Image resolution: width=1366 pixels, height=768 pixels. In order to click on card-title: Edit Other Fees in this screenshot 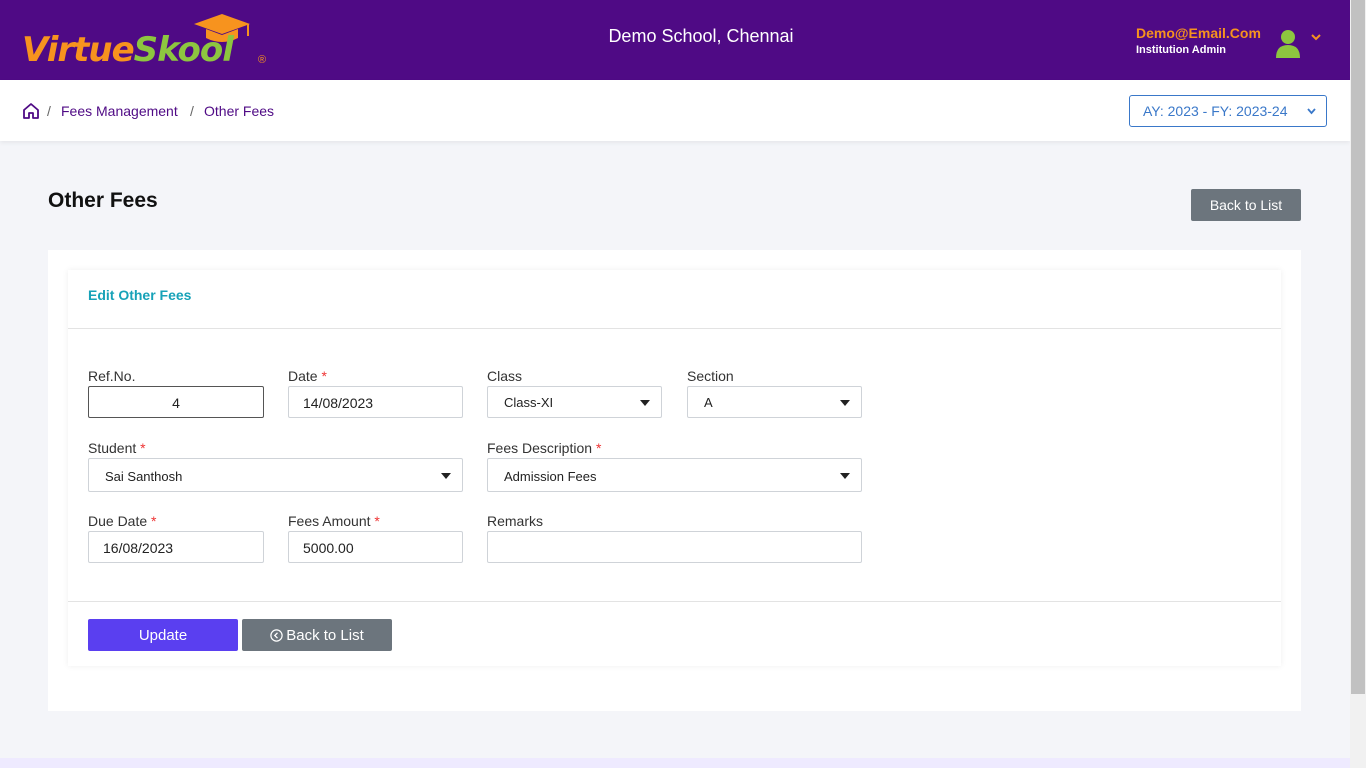, I will do `click(140, 295)`.